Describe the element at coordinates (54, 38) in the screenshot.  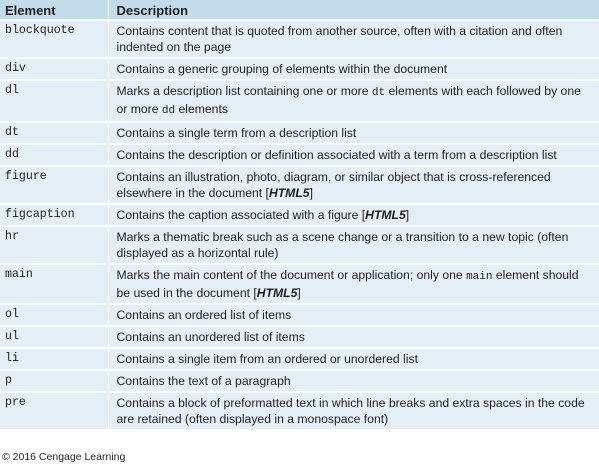
I see `element-cell: blockquote` at that location.